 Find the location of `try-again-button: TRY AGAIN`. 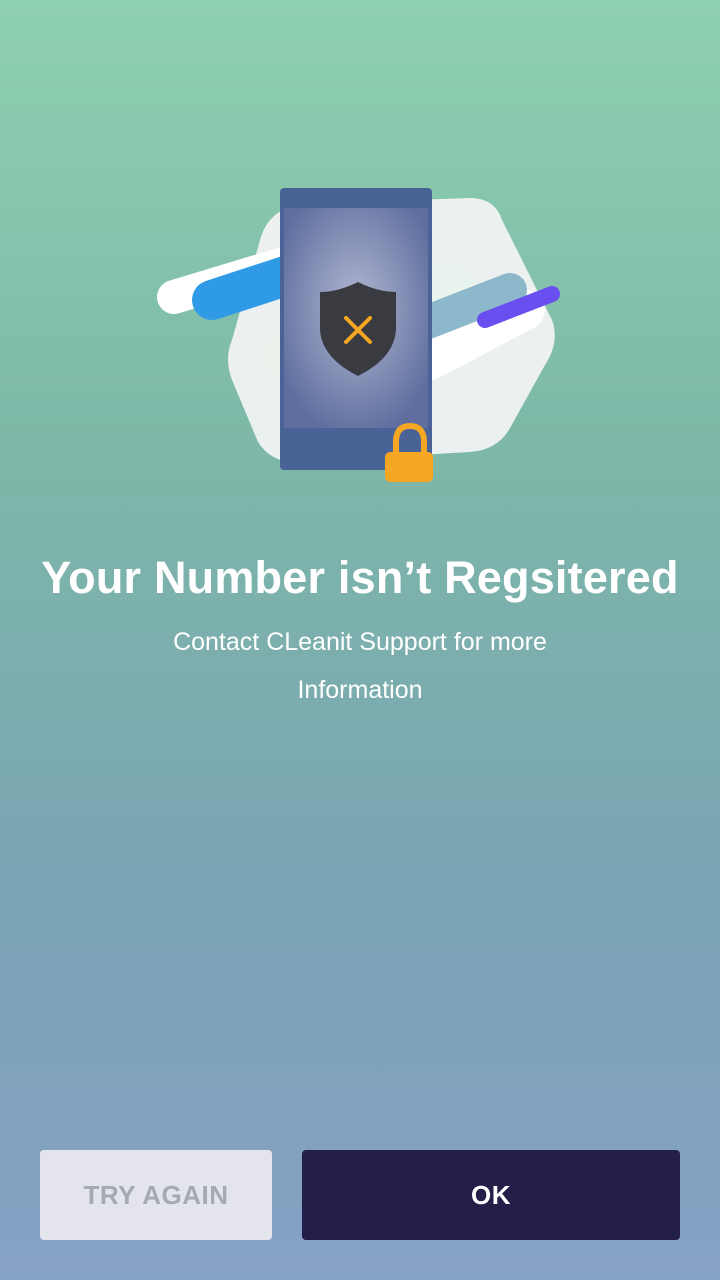

try-again-button: TRY AGAIN is located at coordinates (156, 1195).